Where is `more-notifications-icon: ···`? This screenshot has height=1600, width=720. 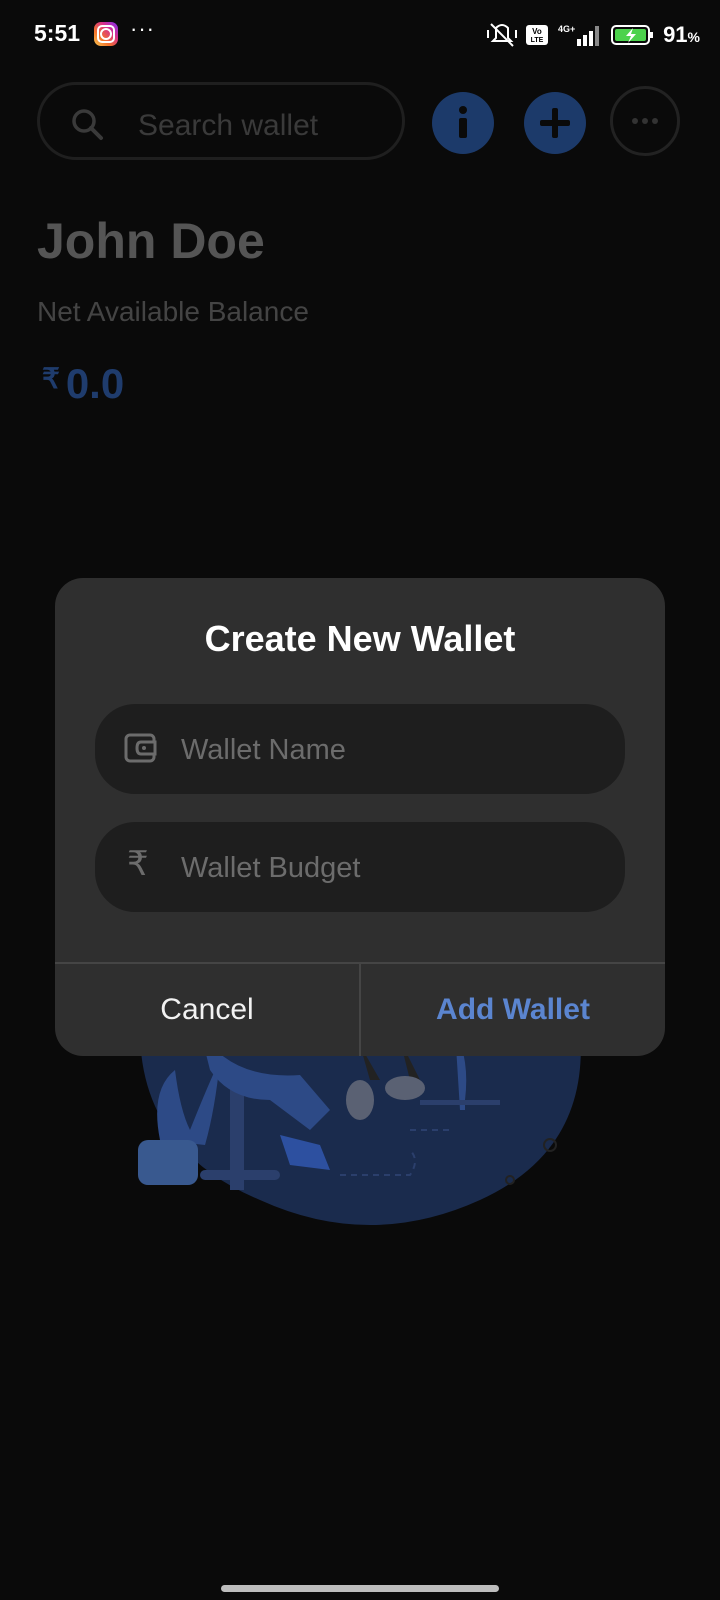 more-notifications-icon: ··· is located at coordinates (142, 28).